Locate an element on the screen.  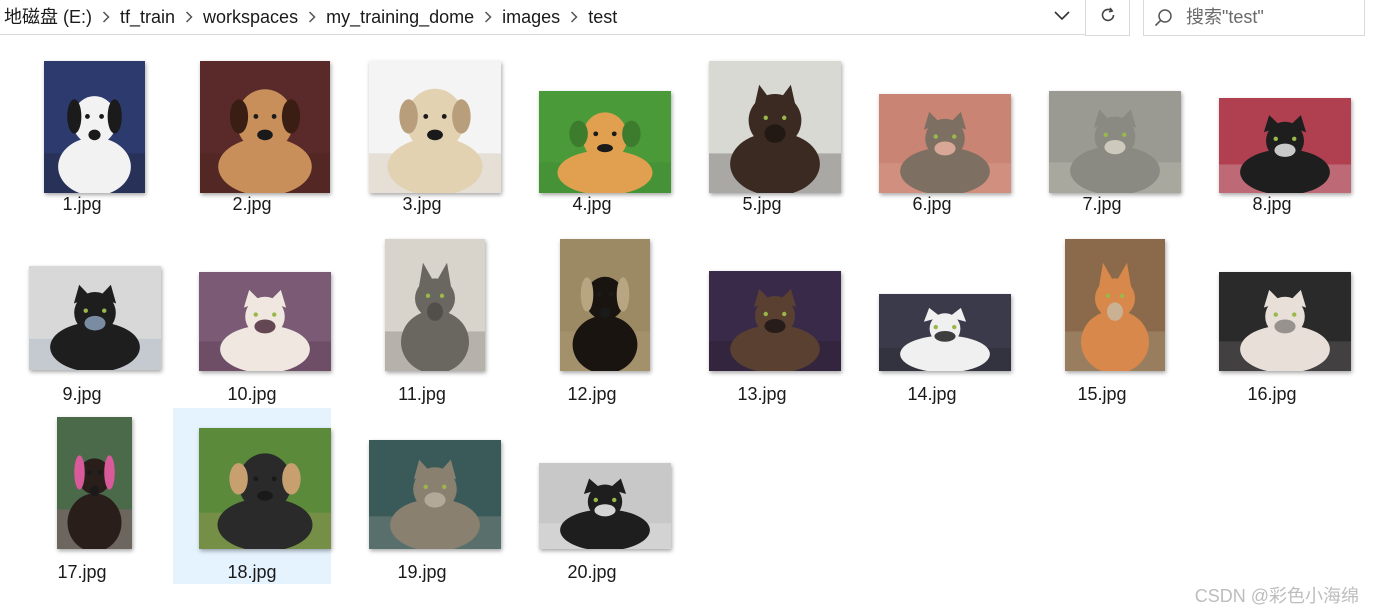
file-item: 2.jpg is located at coordinates (252, 128).